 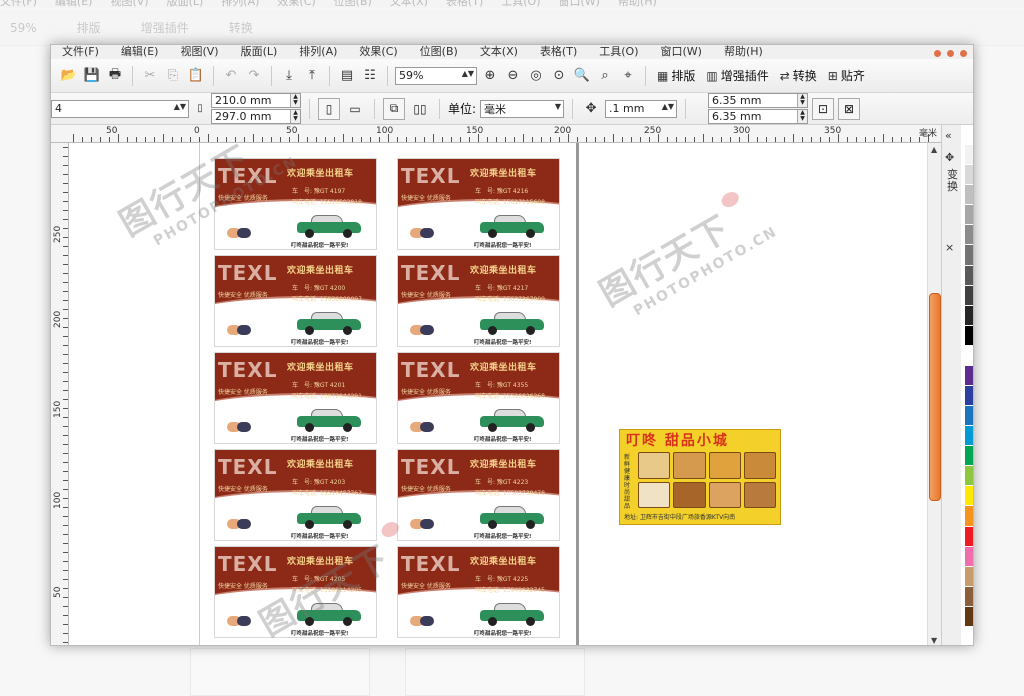 What do you see at coordinates (80, 51) in the screenshot?
I see `menu-item: 文件(F)` at bounding box center [80, 51].